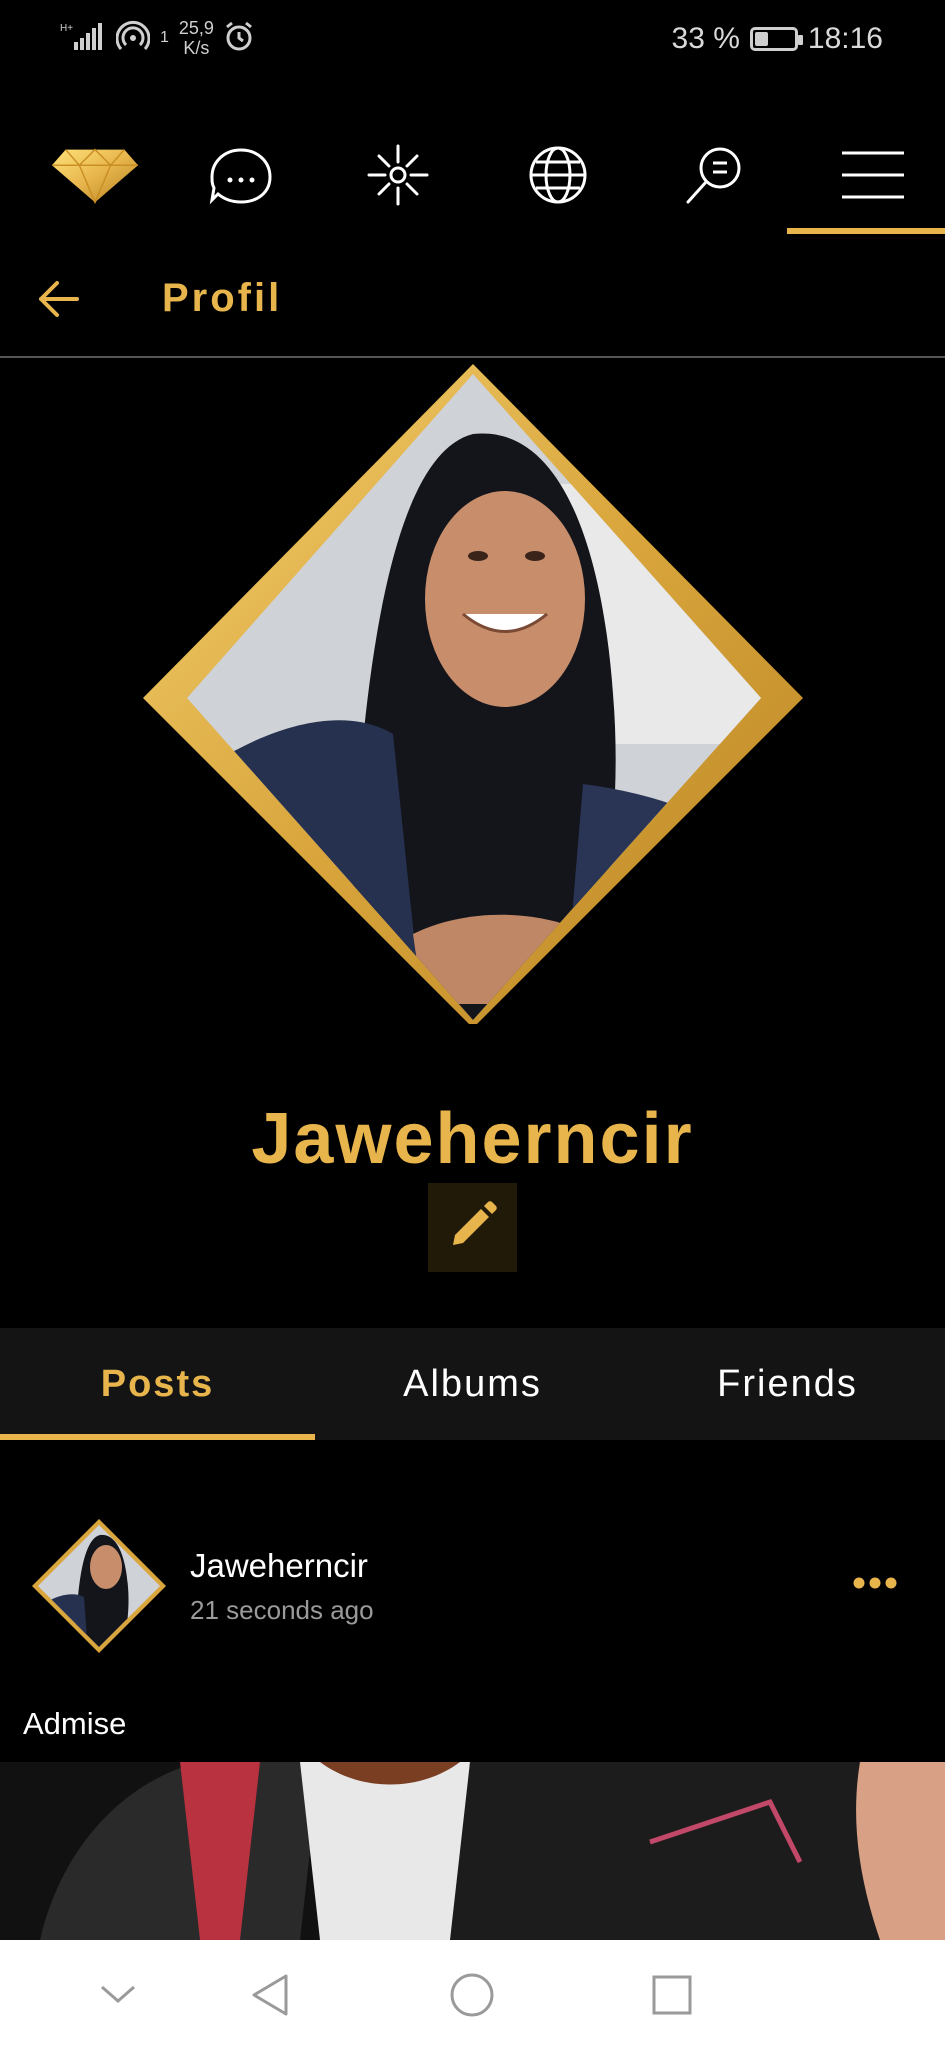  Describe the element at coordinates (118, 1995) in the screenshot. I see `chevron-down-icon` at that location.